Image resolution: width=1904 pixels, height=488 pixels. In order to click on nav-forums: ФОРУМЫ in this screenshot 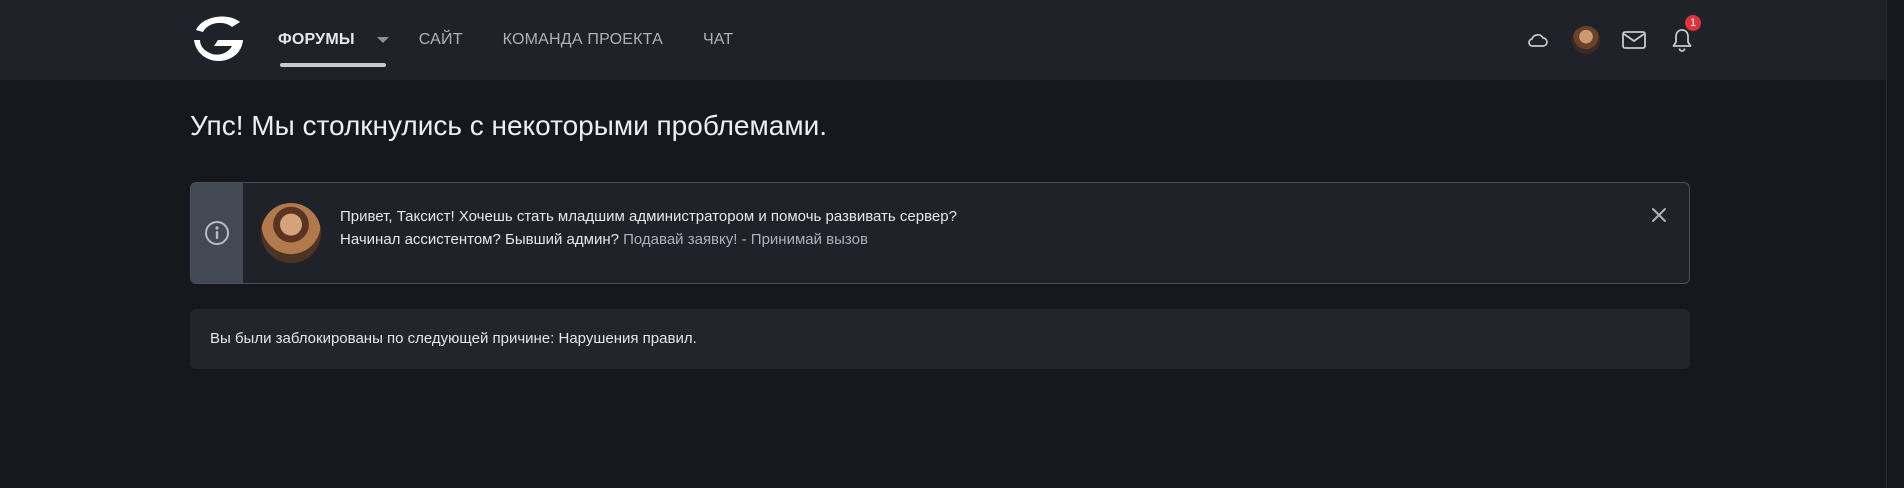, I will do `click(332, 40)`.